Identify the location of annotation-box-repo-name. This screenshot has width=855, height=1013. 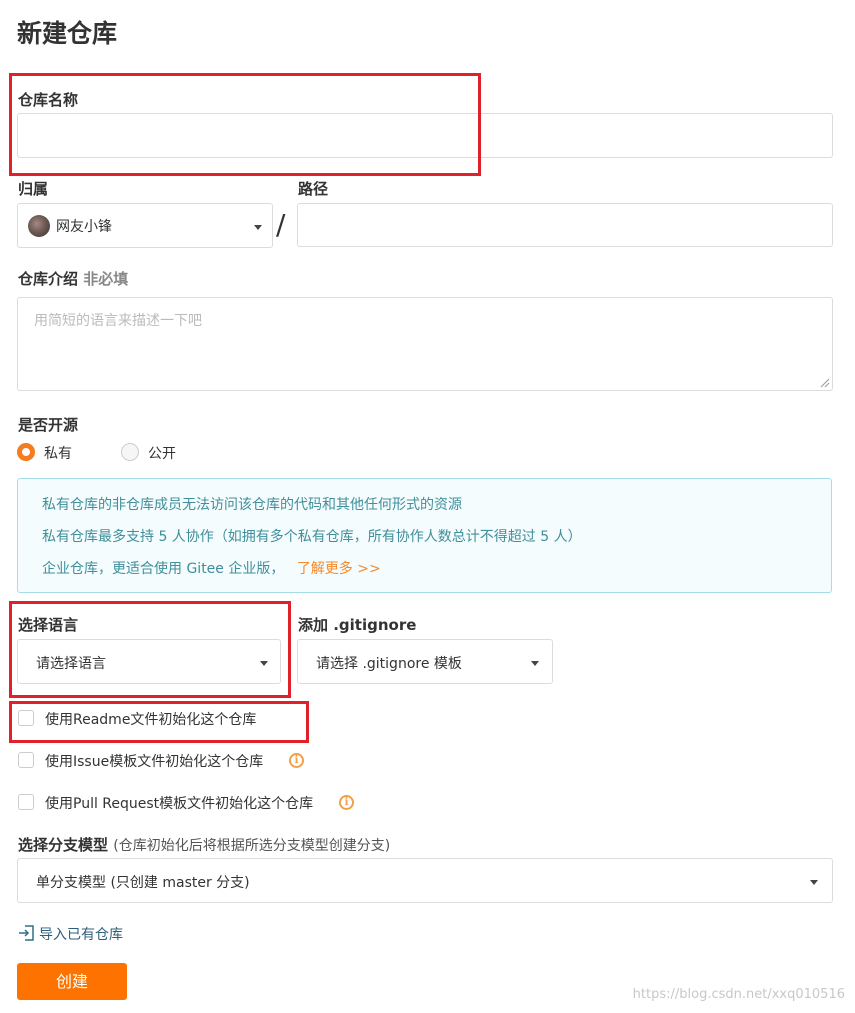
(245, 124).